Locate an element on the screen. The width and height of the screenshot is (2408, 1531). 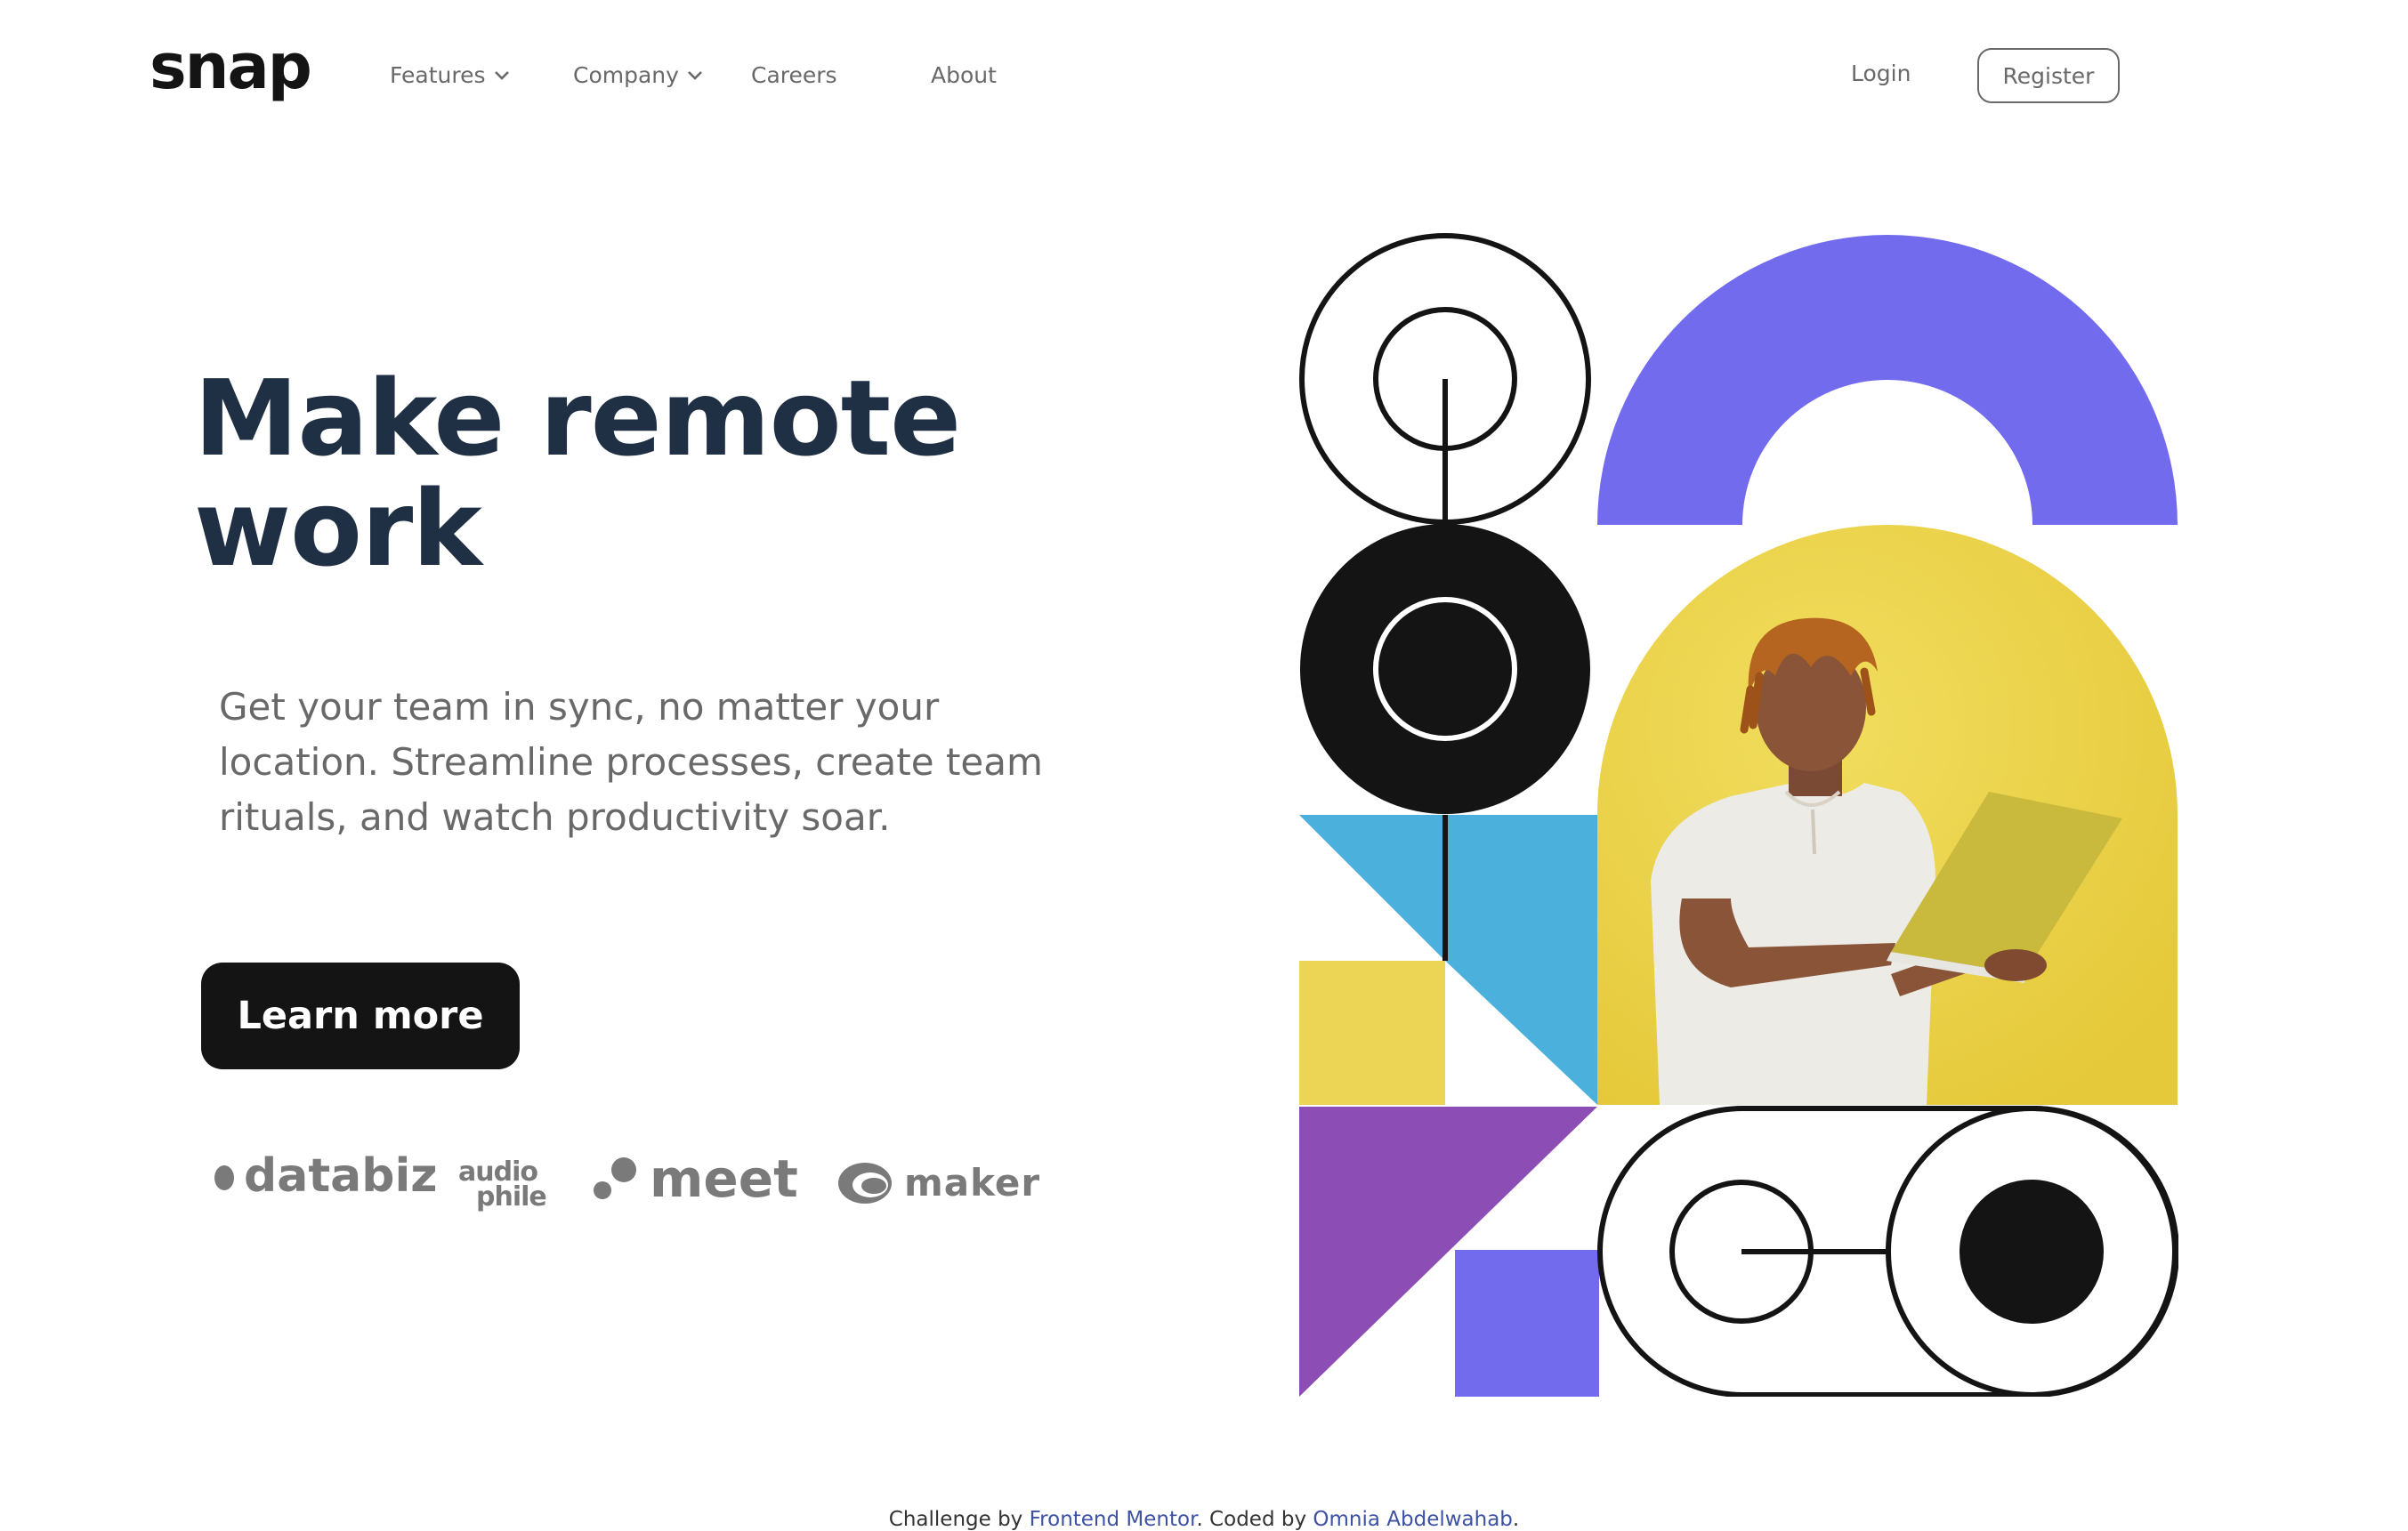
pill-dot-filled is located at coordinates (2032, 1252).